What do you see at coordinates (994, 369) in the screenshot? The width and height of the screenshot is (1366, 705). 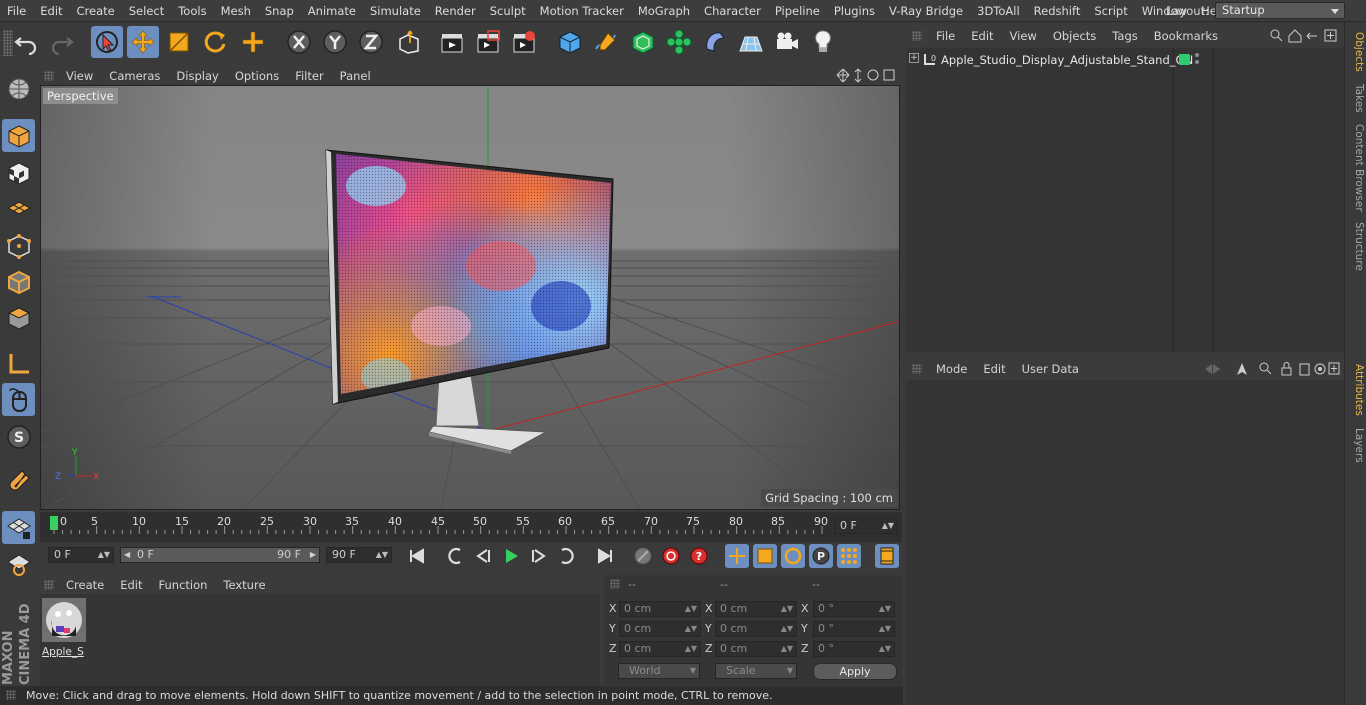 I see `attributes-menu-edit: Edit` at bounding box center [994, 369].